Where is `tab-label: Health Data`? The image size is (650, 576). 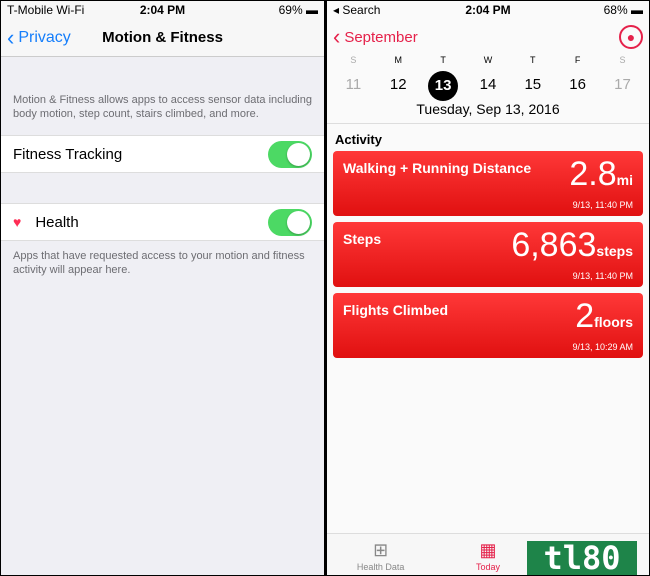 tab-label: Health Data is located at coordinates (380, 567).